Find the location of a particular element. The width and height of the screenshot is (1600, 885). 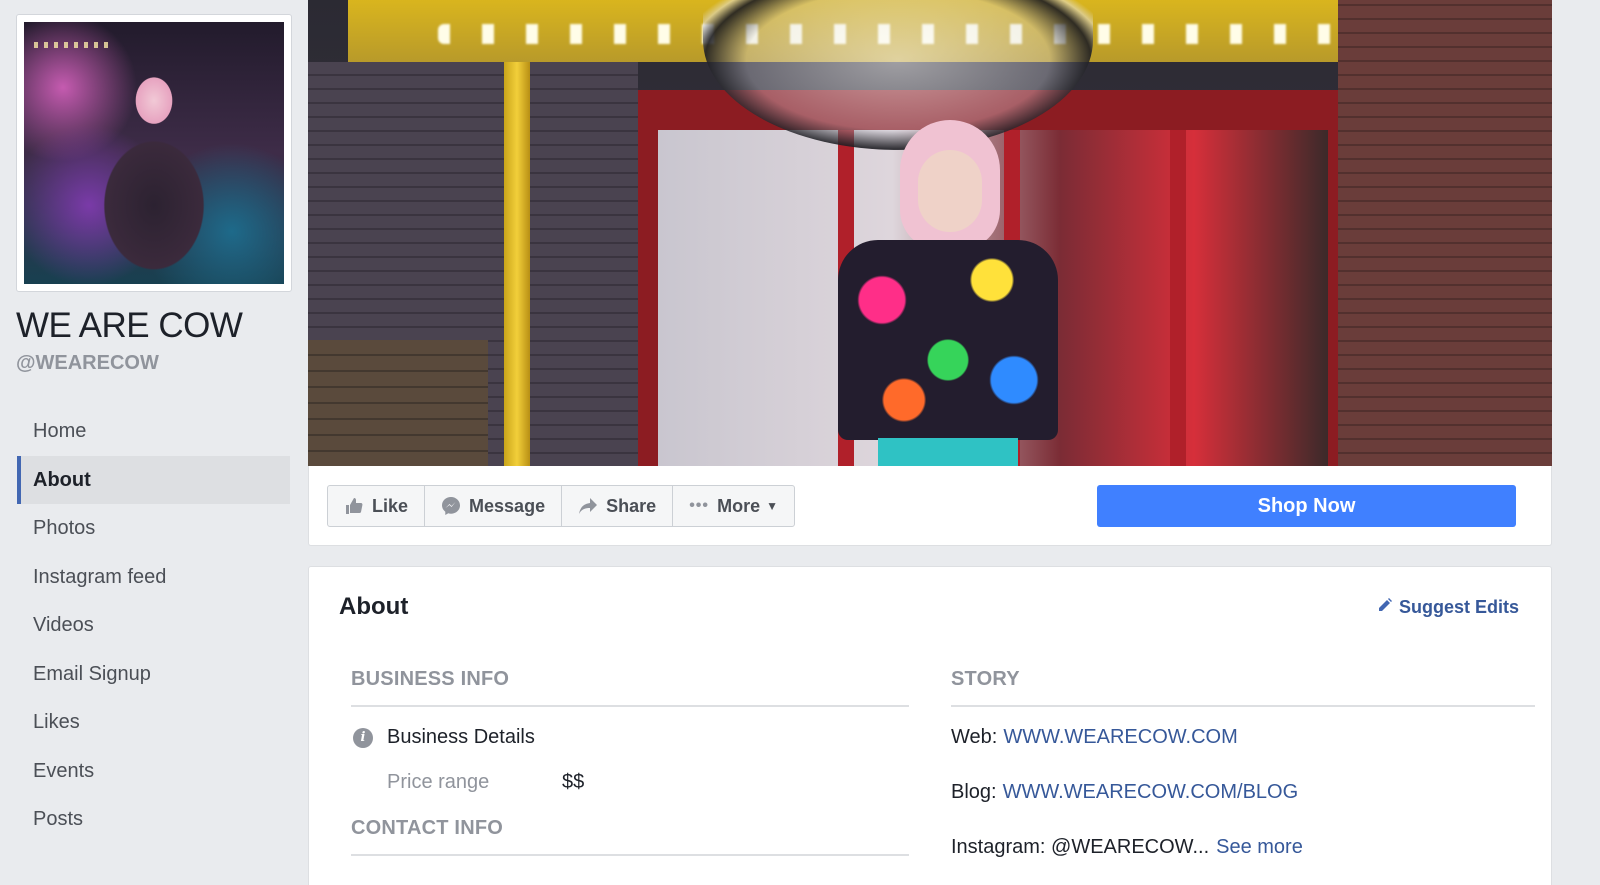

profile-photo is located at coordinates (154, 153).